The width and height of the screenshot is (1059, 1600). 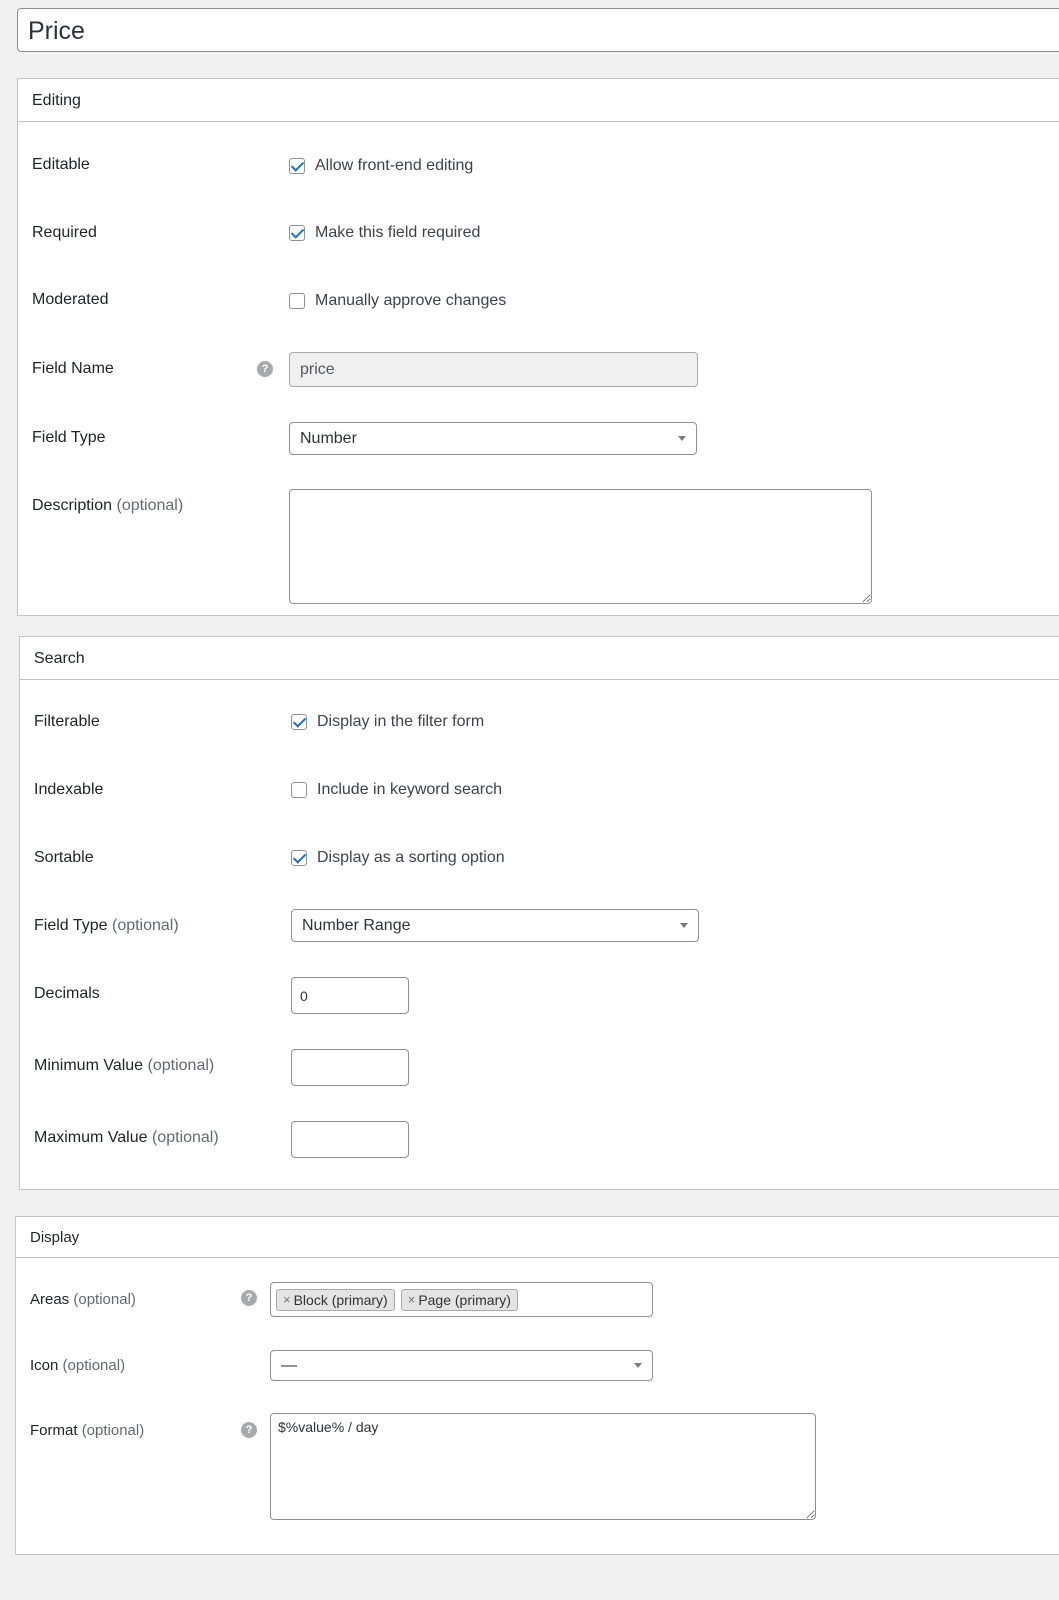 I want to click on field-type-label: Field Type, so click(x=69, y=437).